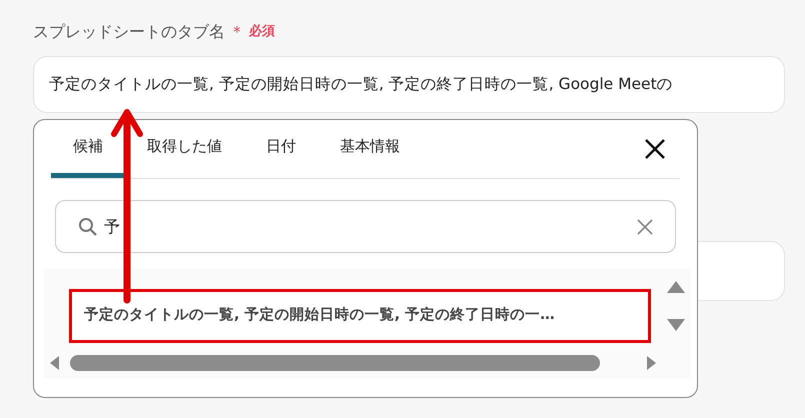 The width and height of the screenshot is (805, 418). I want to click on text-input-field: 予定のタイトルの一覧, 予定の開始日時の一覧, 予定の終了日時の一覧, Google Meetの, so click(409, 84).